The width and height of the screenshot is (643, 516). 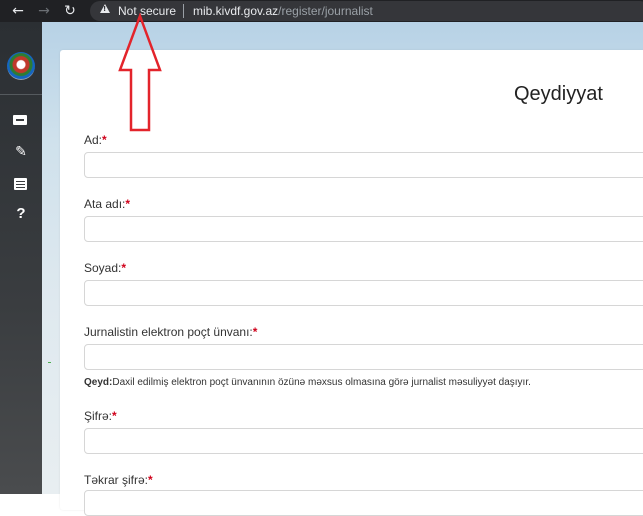 What do you see at coordinates (107, 204) in the screenshot?
I see `patronymic-label: Ata adı:*` at bounding box center [107, 204].